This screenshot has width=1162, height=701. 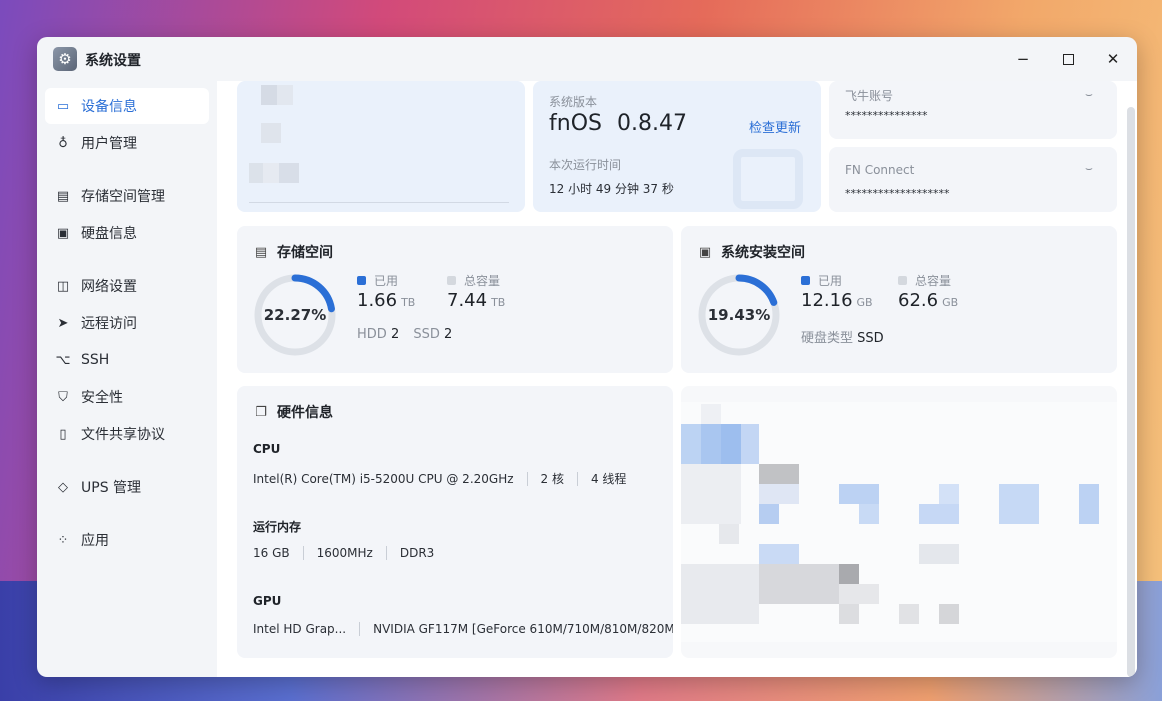 What do you see at coordinates (127, 540) in the screenshot?
I see `sidebar-item-apps: ⁘ 应用` at bounding box center [127, 540].